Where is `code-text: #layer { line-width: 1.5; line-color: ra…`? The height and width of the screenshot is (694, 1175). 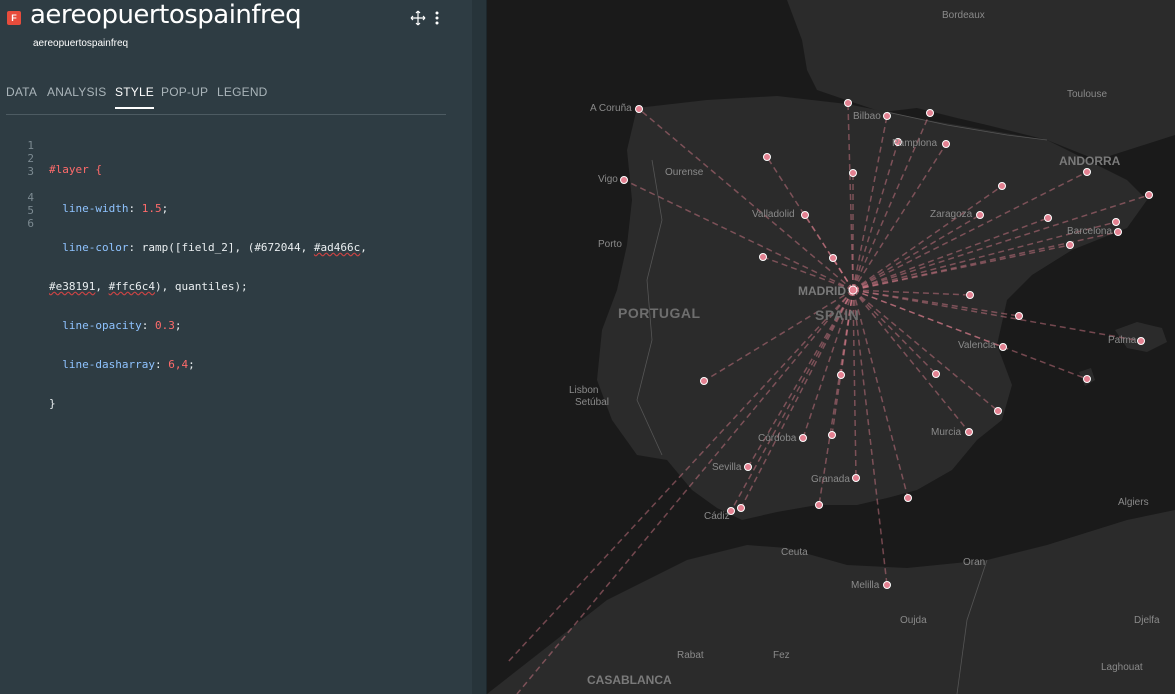
code-text: #layer { line-width: 1.5; line-color: ra… is located at coordinates (208, 286).